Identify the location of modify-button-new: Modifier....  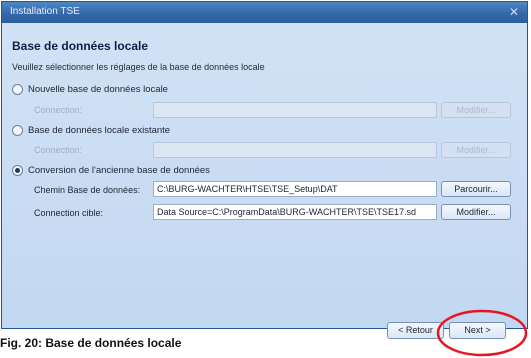
(476, 110).